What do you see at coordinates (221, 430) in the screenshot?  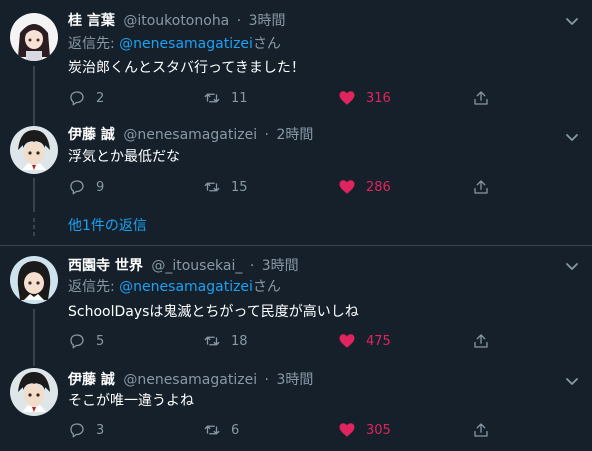 I see `retweet-button: 6` at bounding box center [221, 430].